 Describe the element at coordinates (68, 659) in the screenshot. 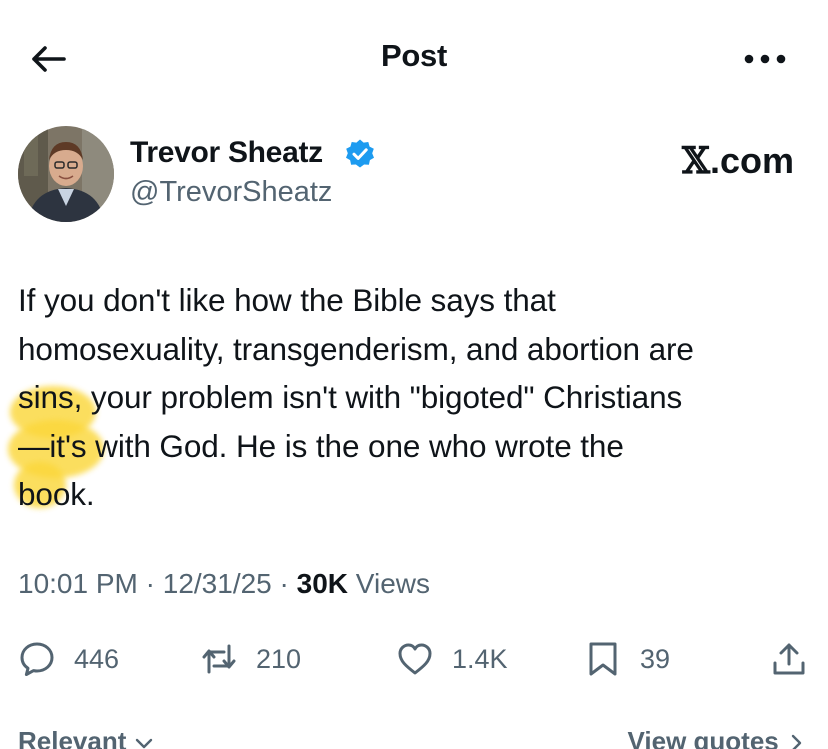

I see `reply-button: 446` at that location.